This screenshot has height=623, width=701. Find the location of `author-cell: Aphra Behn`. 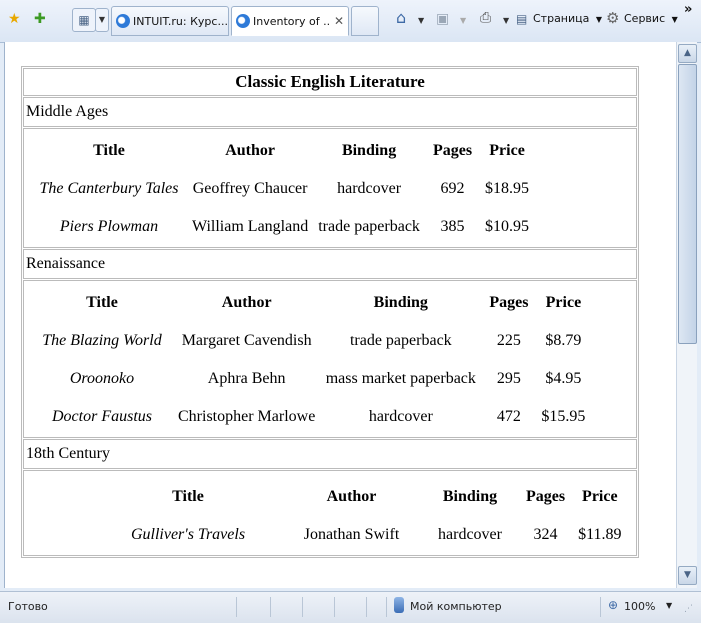

author-cell: Aphra Behn is located at coordinates (246, 378).